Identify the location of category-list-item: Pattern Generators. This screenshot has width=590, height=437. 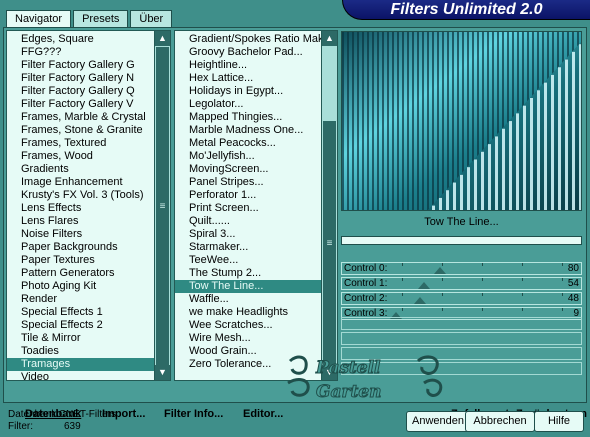
(88, 273).